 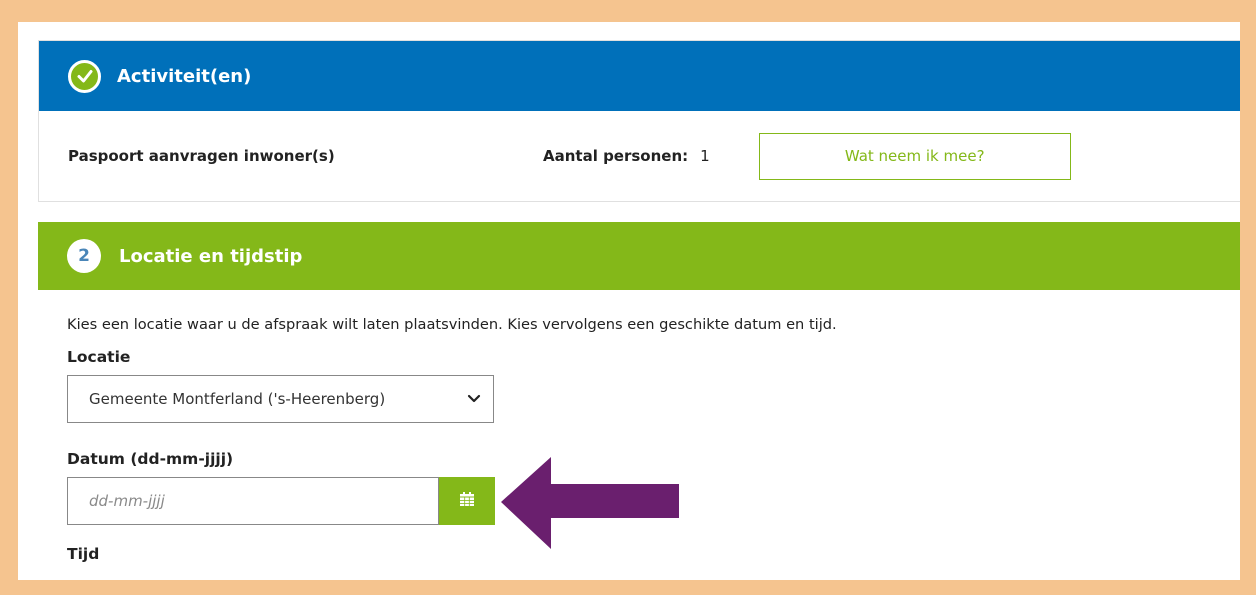 What do you see at coordinates (201, 156) in the screenshot?
I see `activity-name: Paspoort aanvragen inwoner(s)` at bounding box center [201, 156].